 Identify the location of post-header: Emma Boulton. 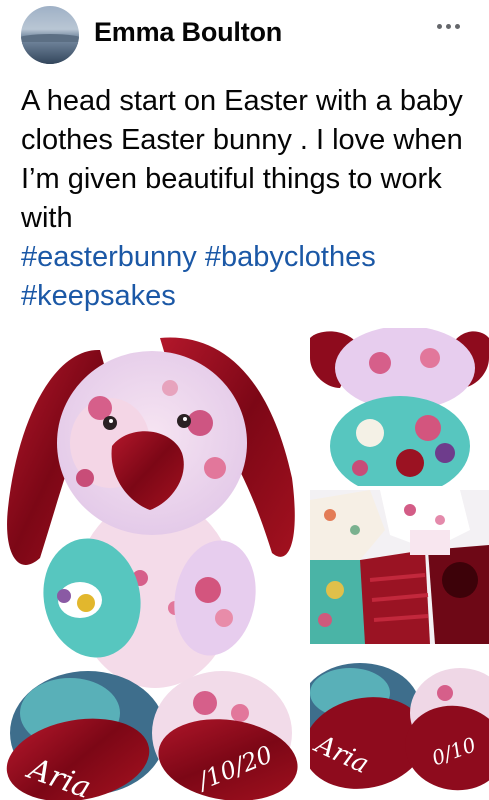
(244, 36).